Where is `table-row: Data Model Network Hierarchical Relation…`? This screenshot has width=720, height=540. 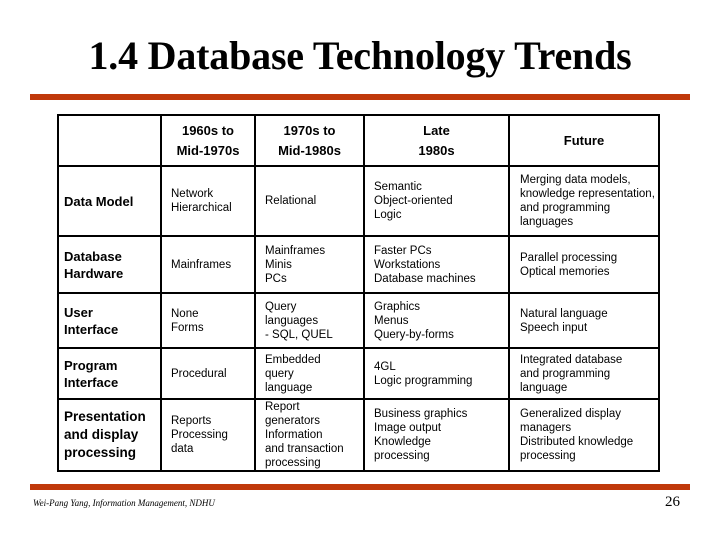 table-row: Data Model Network Hierarchical Relation… is located at coordinates (358, 201).